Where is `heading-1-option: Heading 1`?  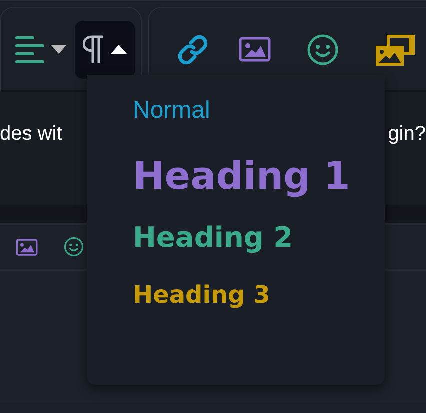
heading-1-option: Heading 1 is located at coordinates (259, 177).